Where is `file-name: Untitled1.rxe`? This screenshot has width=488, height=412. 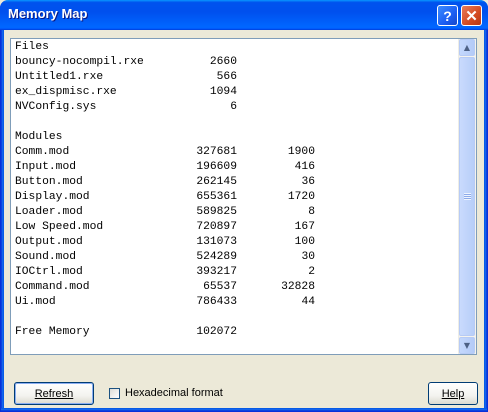
file-name: Untitled1.rxe is located at coordinates (59, 77).